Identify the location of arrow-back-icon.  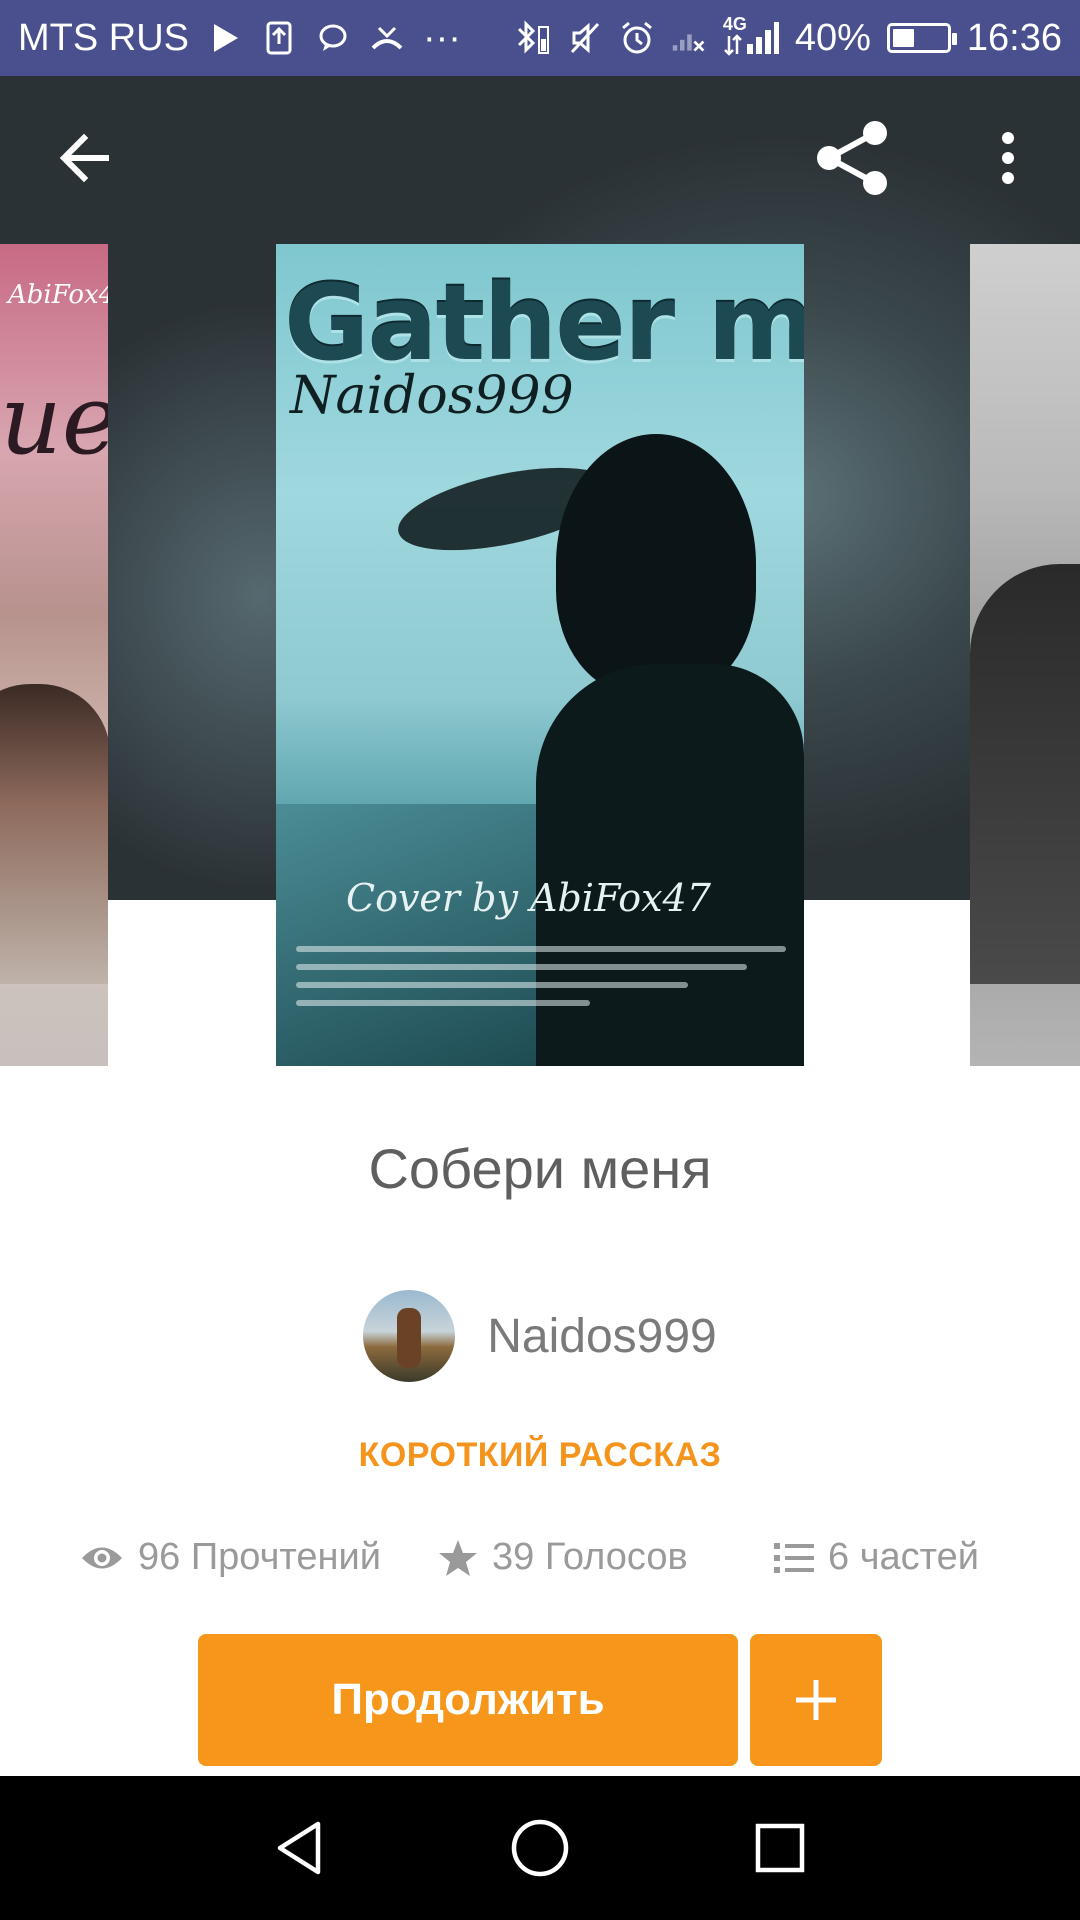
(84, 158).